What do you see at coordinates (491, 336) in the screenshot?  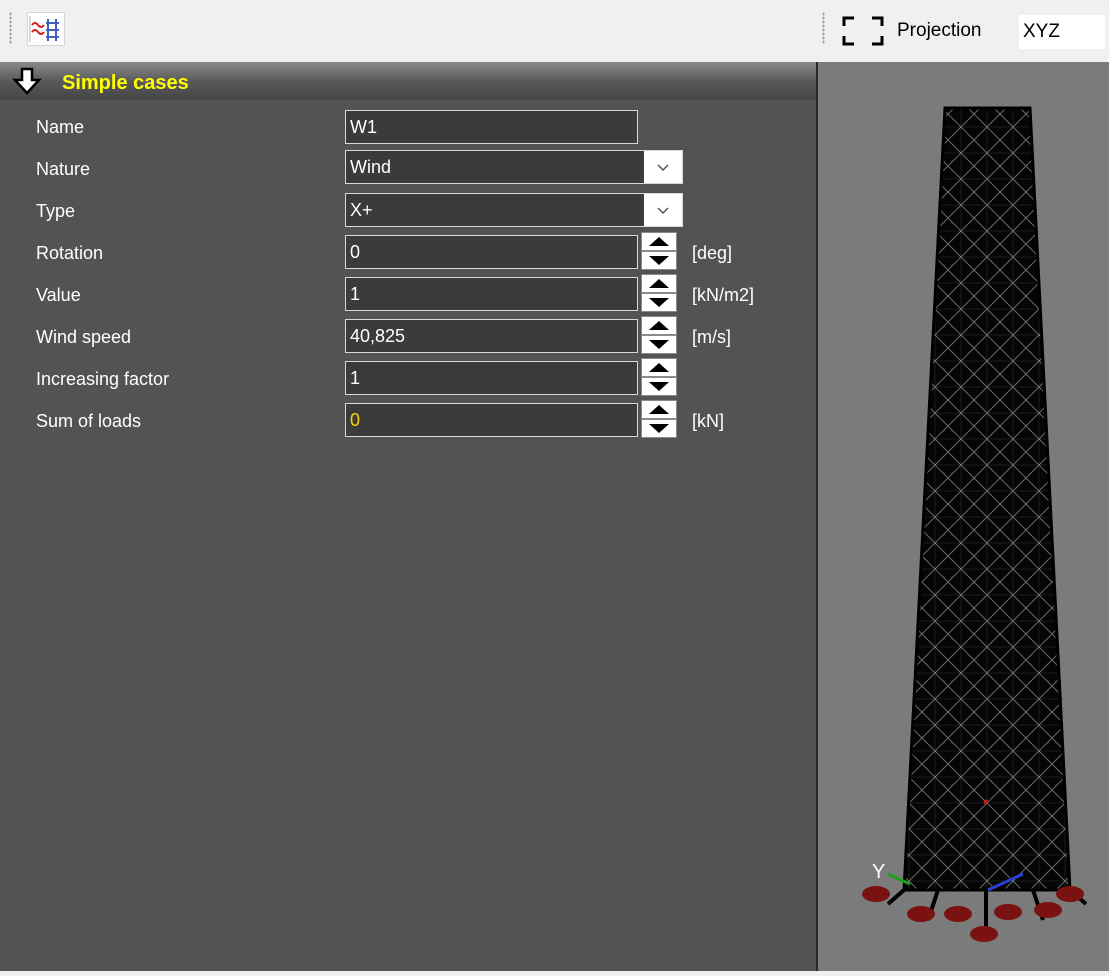 I see `wind-speed-field: 40,825` at bounding box center [491, 336].